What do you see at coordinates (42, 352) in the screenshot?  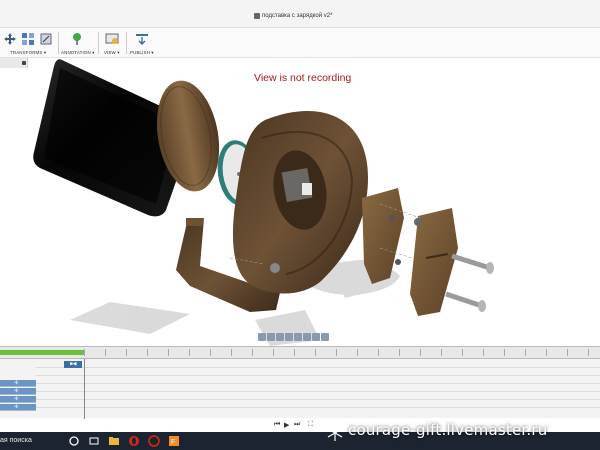 I see `timeline-range` at bounding box center [42, 352].